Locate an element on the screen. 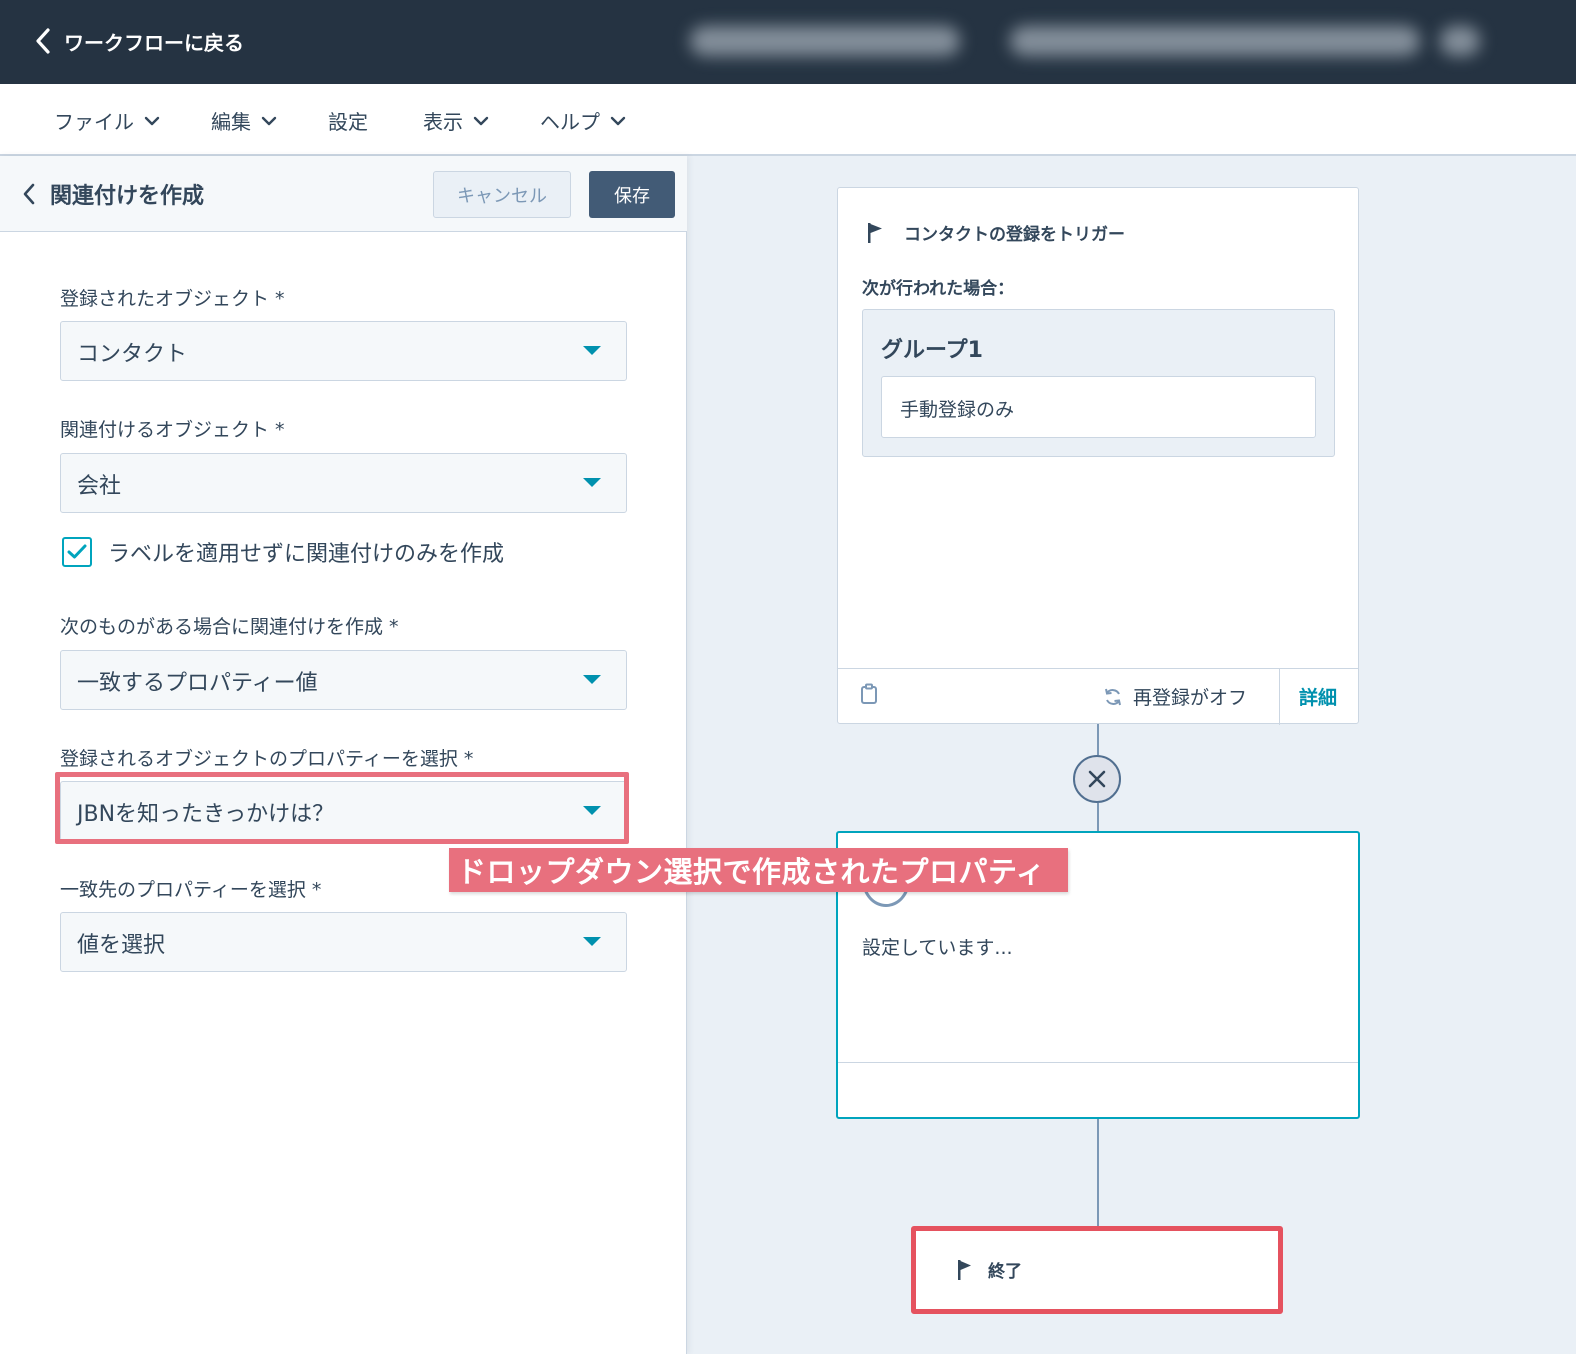  panel-back-button: 関連付けを作成 is located at coordinates (113, 194).